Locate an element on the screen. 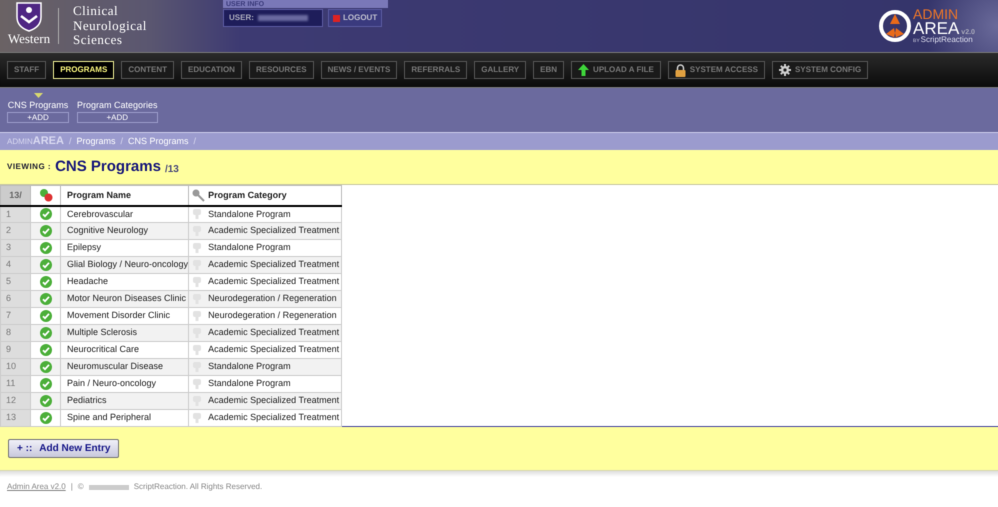 The height and width of the screenshot is (507, 998). column-header: Program Category is located at coordinates (247, 195).